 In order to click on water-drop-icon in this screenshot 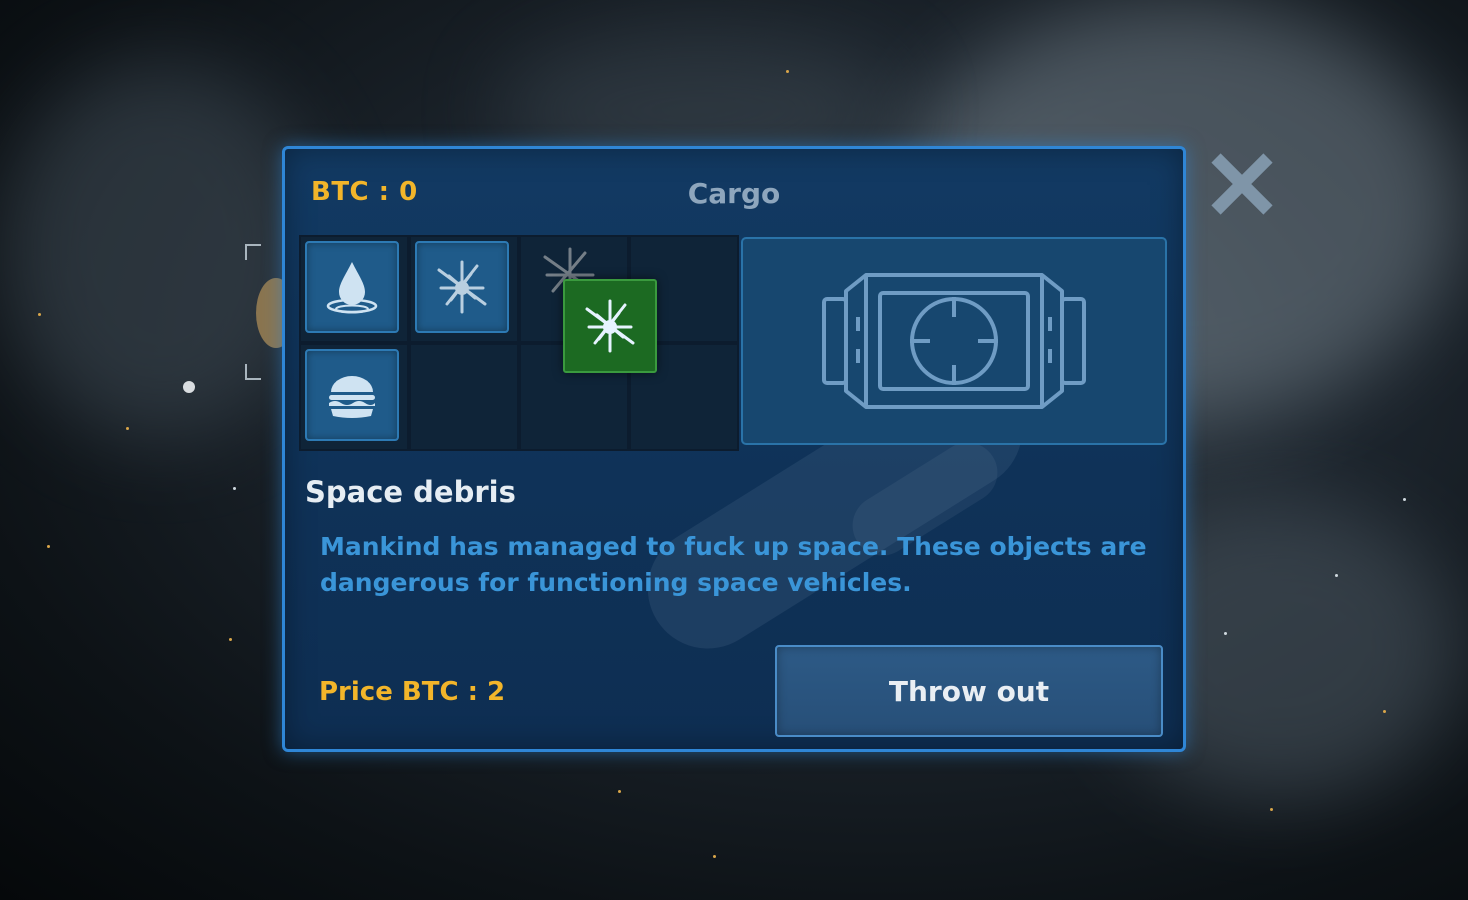, I will do `click(352, 288)`.